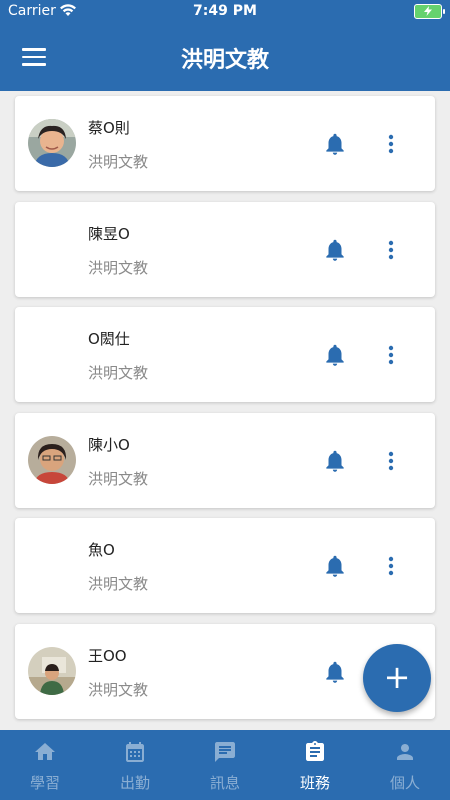 The width and height of the screenshot is (450, 800). Describe the element at coordinates (224, 60) in the screenshot. I see `page-title: 洪明文教` at that location.